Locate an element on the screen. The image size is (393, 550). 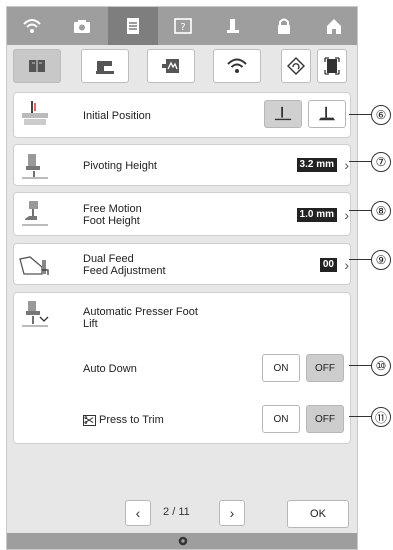
free-motion-label: Free Motion Foot Height is located at coordinates (112, 215).